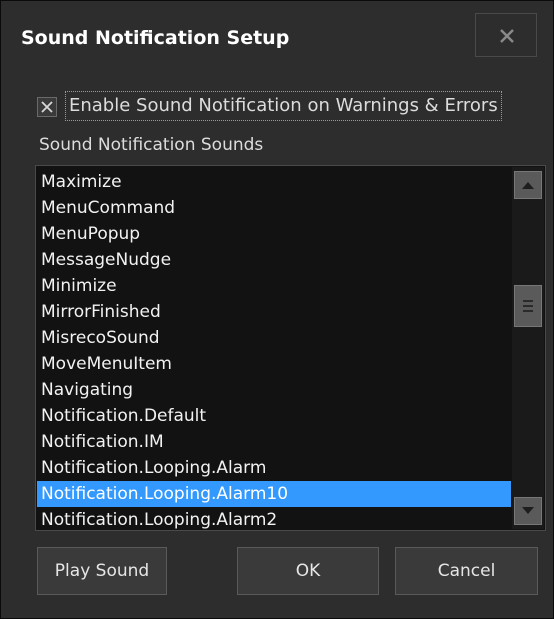 This screenshot has height=619, width=554. What do you see at coordinates (274, 312) in the screenshot?
I see `list-item: MirrorFinished` at bounding box center [274, 312].